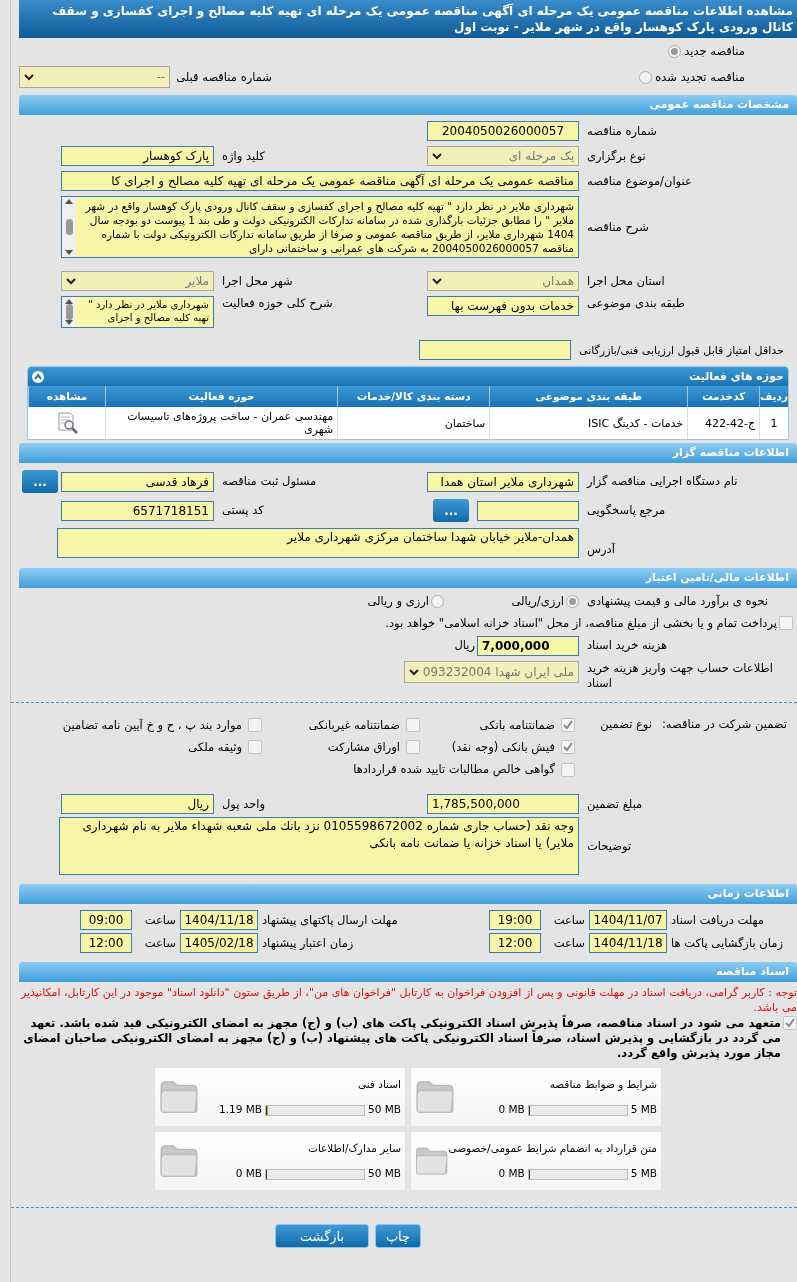 The height and width of the screenshot is (1282, 797). I want to click on activity-text: شهرداری ملایر در نظر دارد " تهیه کلیه مصالح و اجرای, so click(144, 312).